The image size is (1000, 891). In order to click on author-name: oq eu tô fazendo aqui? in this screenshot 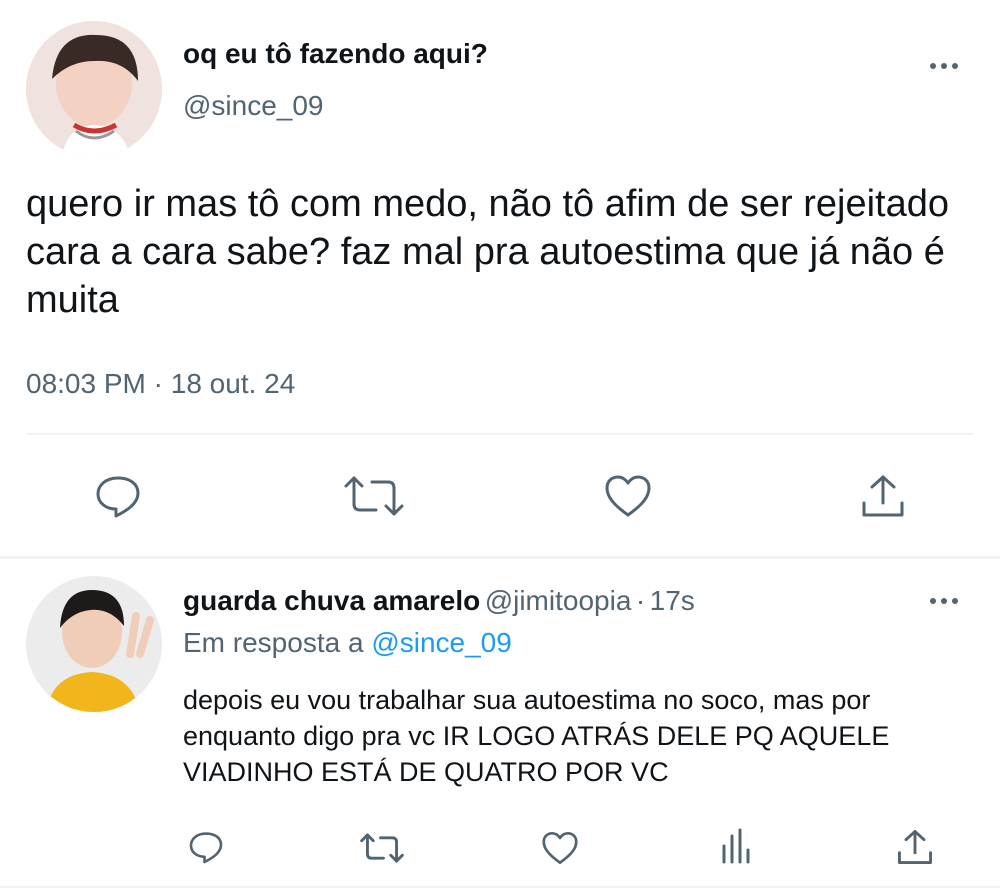, I will do `click(335, 54)`.